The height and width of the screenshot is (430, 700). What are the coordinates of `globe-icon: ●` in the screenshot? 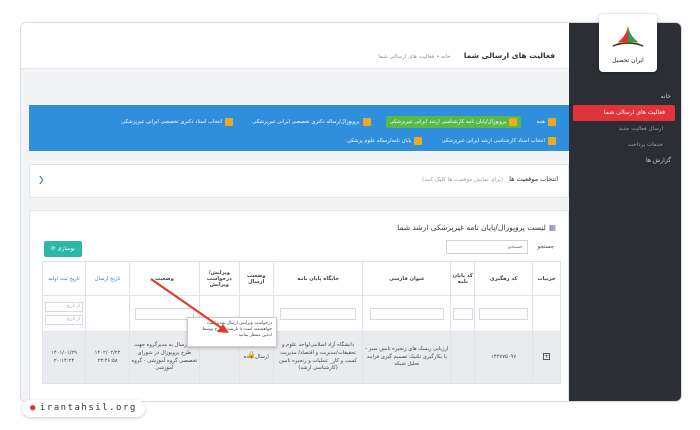 It's located at (33, 408).